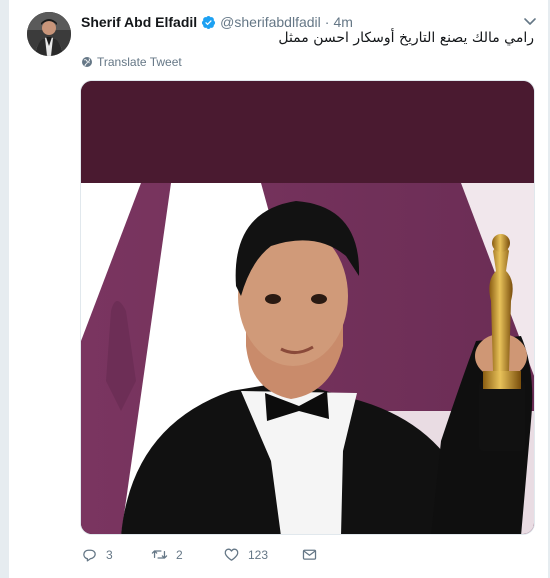 This screenshot has width=550, height=578. Describe the element at coordinates (139, 22) in the screenshot. I see `author-name: Sherif Abd Elfadil` at that location.